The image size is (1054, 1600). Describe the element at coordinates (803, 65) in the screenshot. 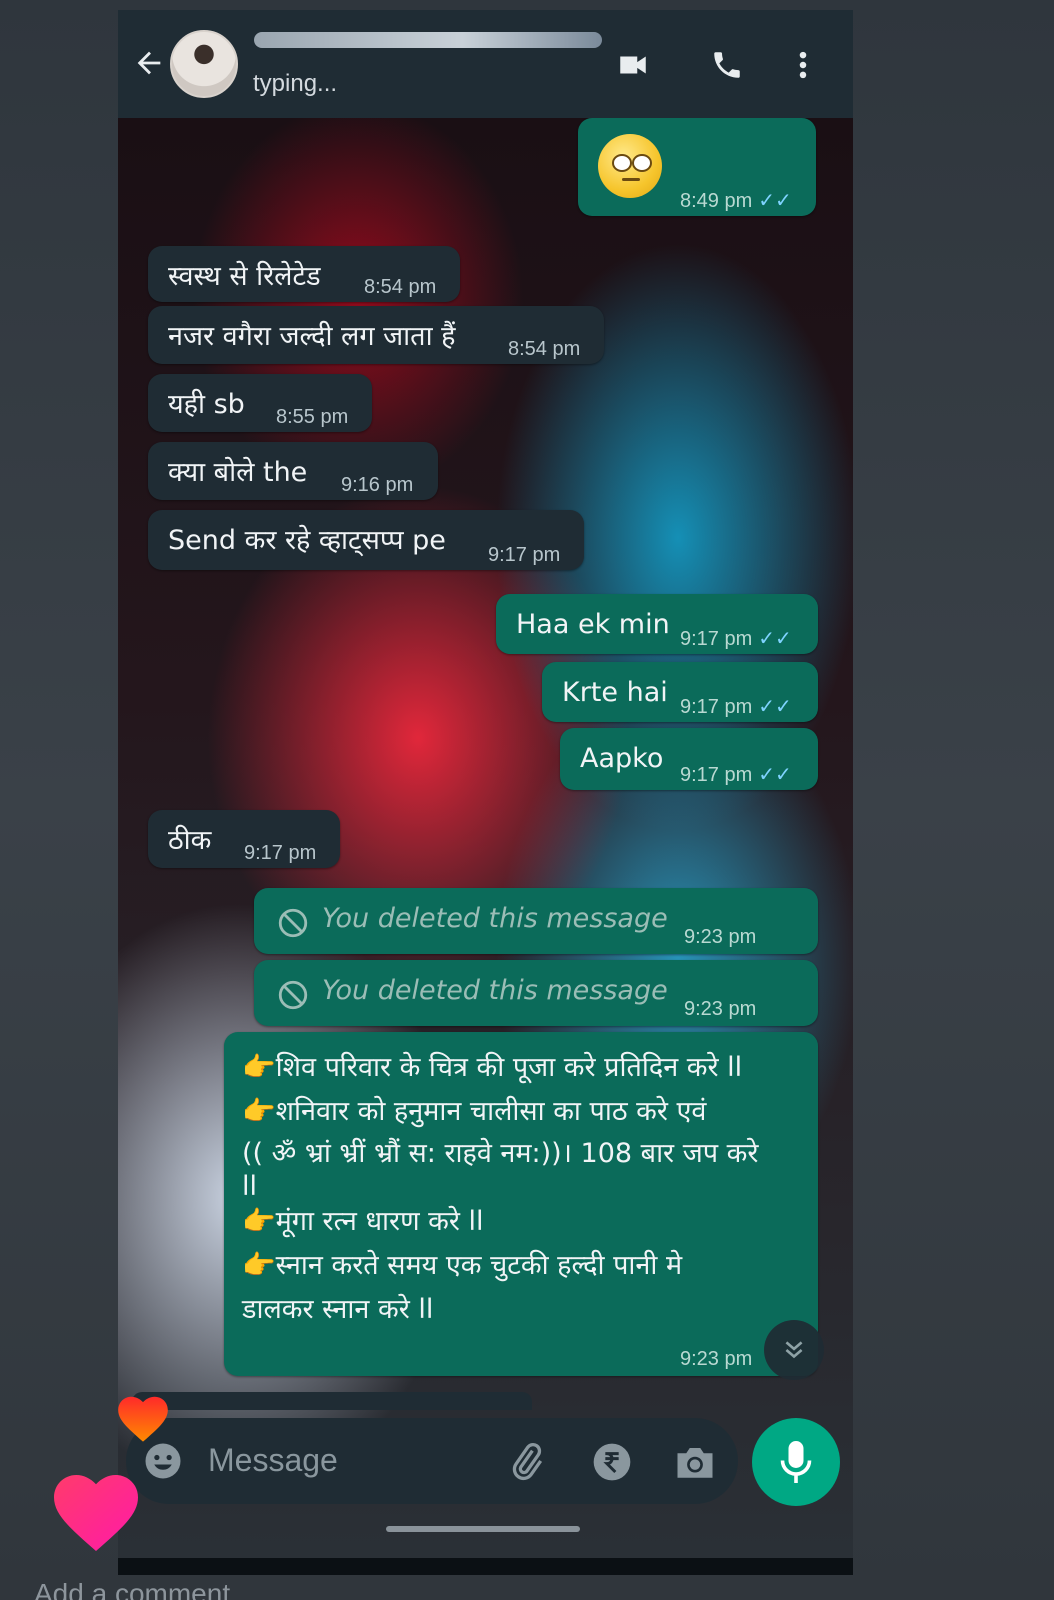

I see `more-vert-icon` at that location.